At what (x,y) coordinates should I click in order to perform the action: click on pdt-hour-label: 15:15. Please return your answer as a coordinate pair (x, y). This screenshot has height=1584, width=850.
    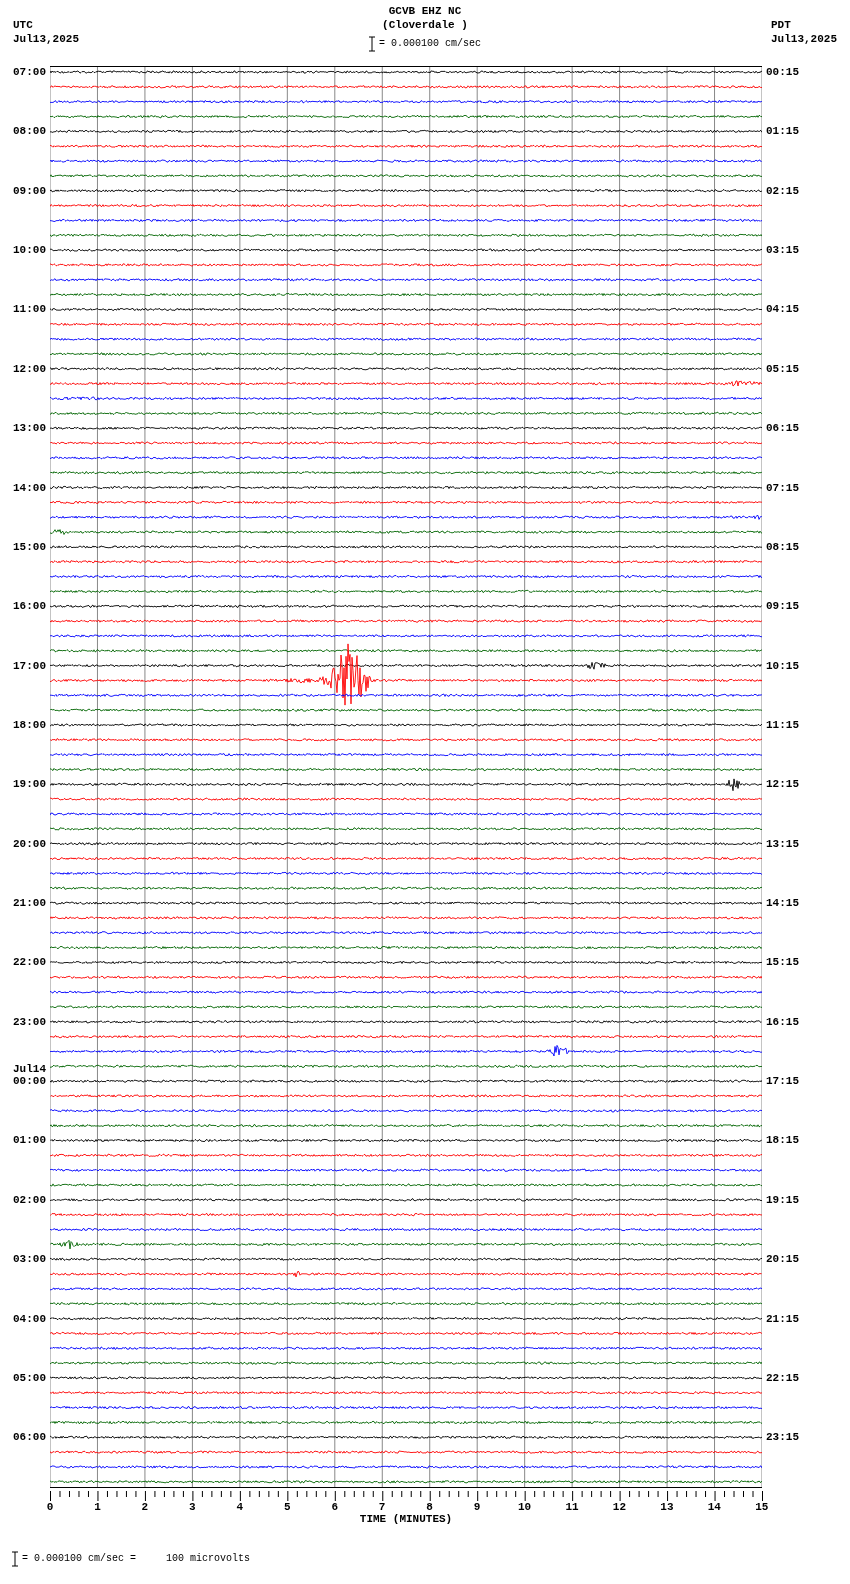
    Looking at the image, I should click on (782, 962).